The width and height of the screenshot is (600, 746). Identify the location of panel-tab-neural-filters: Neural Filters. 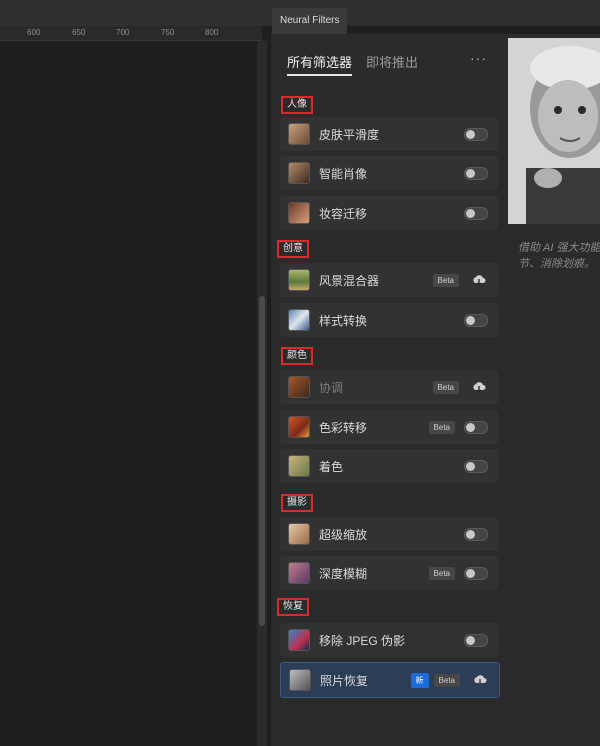
(310, 21).